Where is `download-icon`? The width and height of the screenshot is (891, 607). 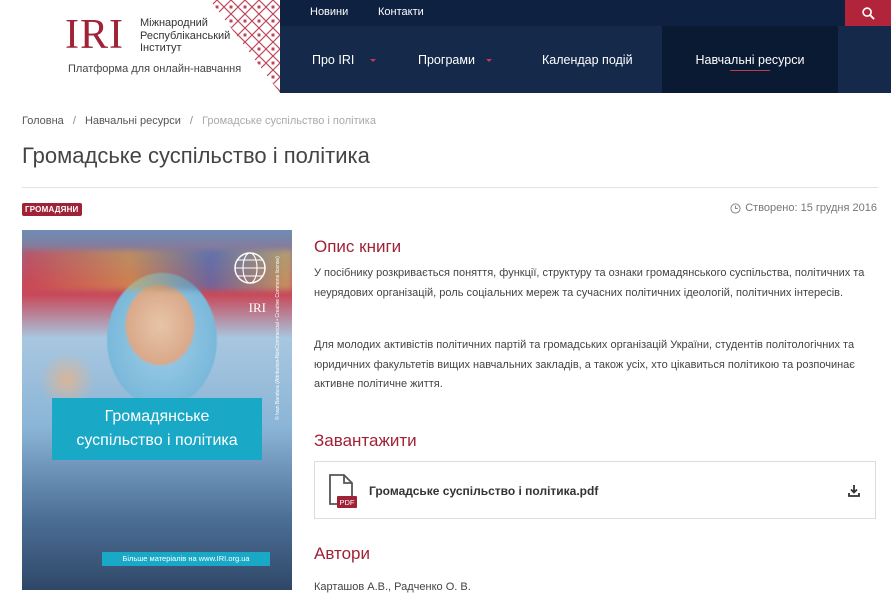 download-icon is located at coordinates (854, 491).